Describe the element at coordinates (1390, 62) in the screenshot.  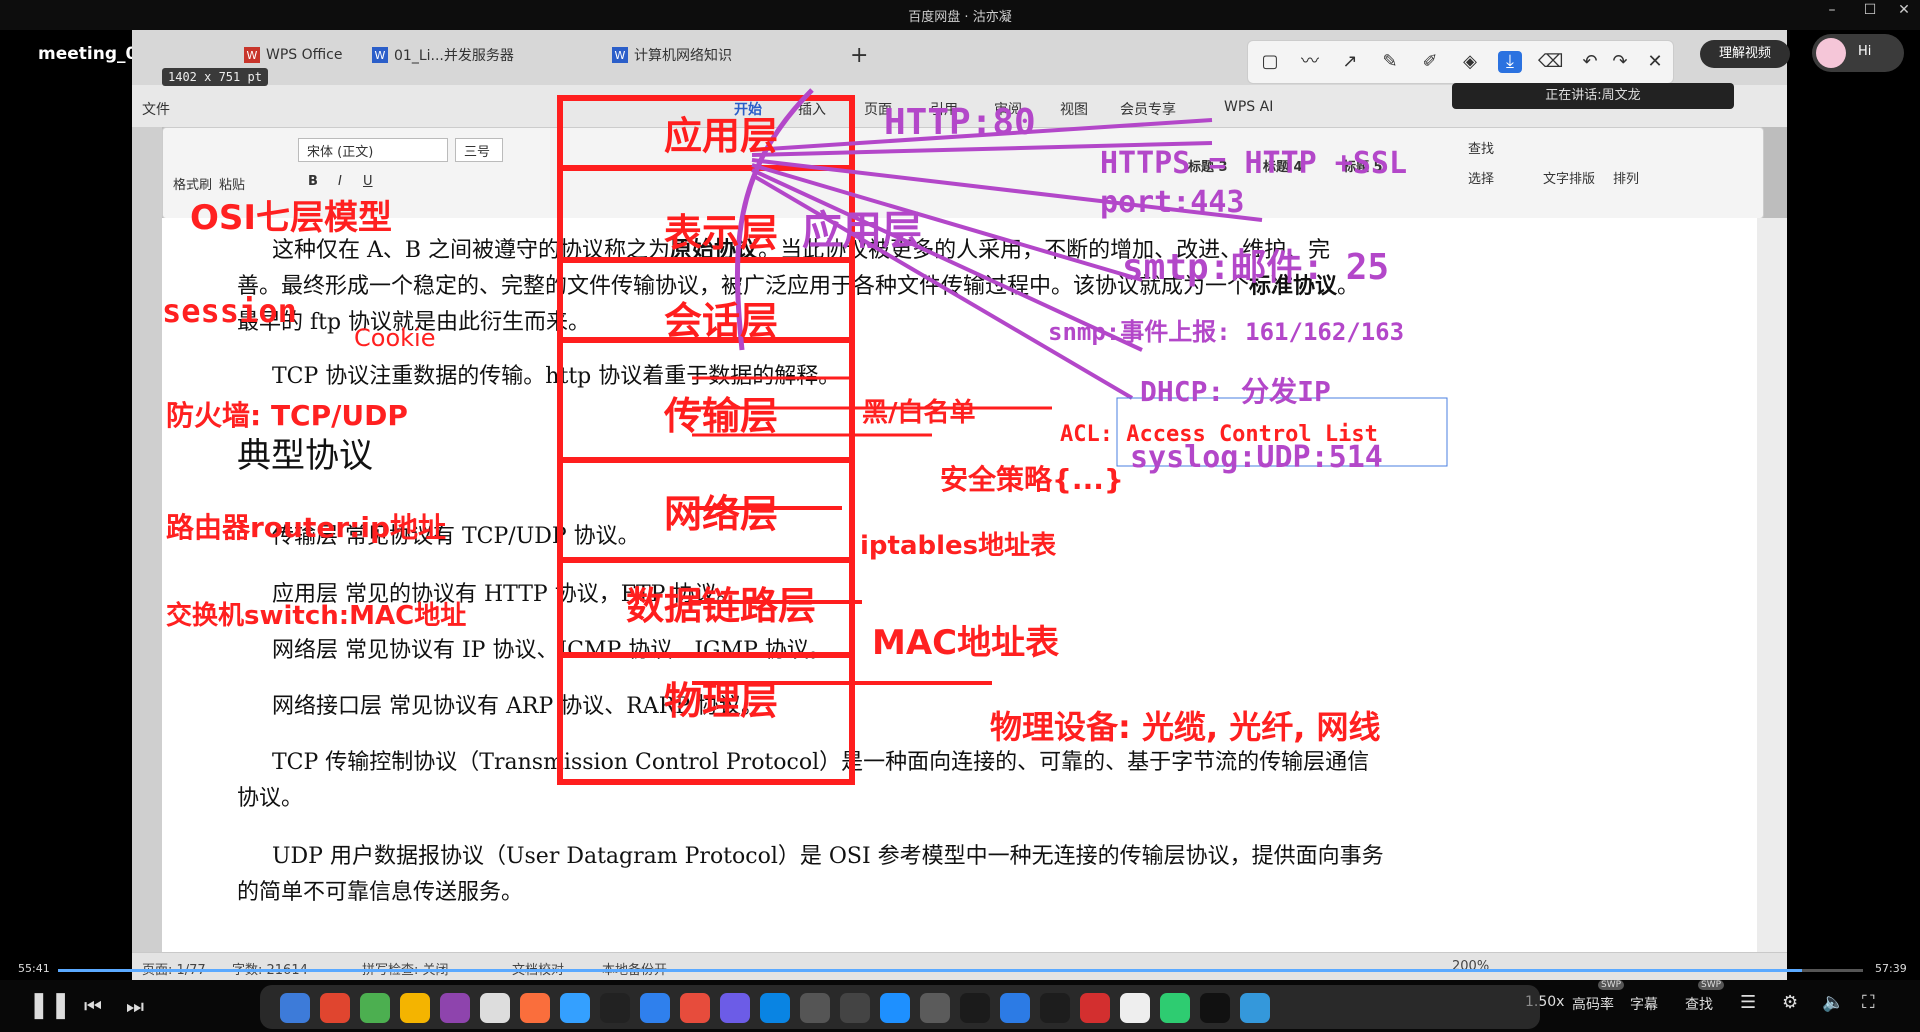
I see `pen-icon: ✎` at that location.